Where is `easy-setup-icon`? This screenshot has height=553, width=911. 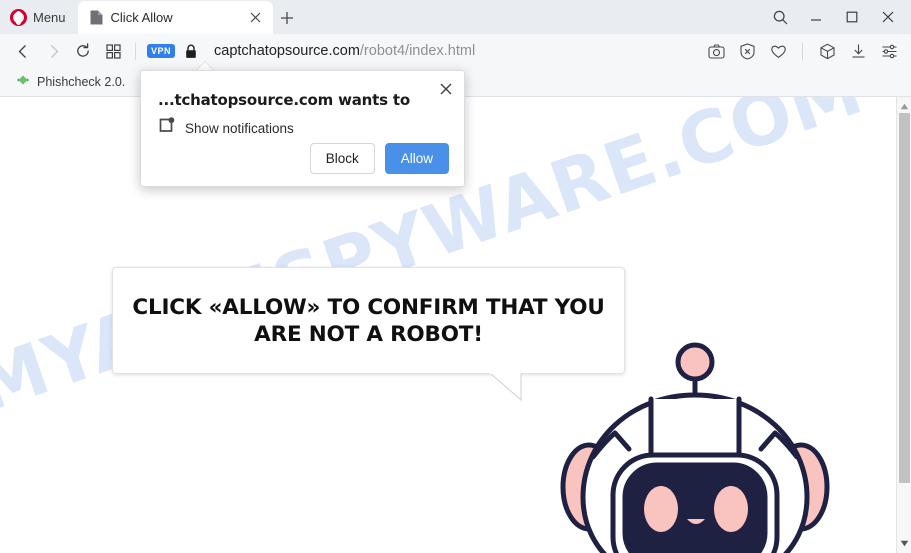
easy-setup-icon is located at coordinates (889, 51).